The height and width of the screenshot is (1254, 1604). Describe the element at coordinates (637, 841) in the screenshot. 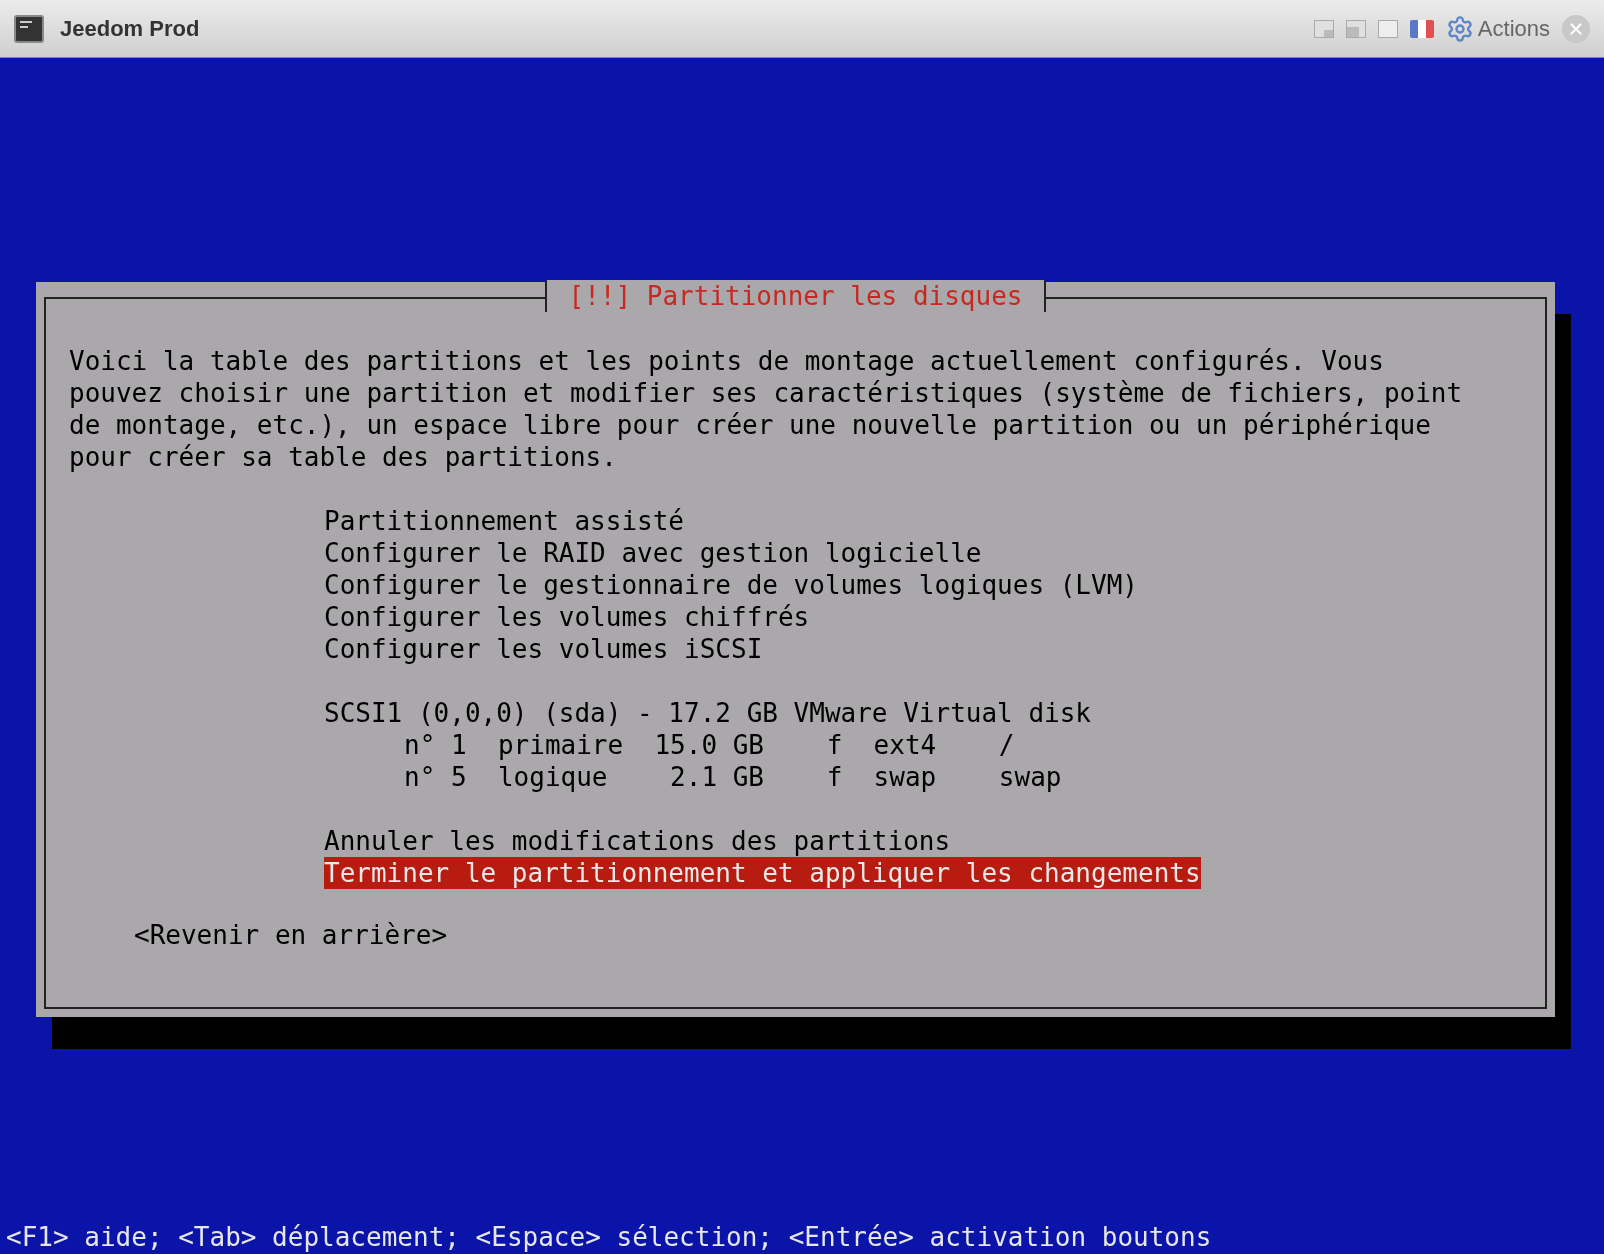

I see `menu-item: Annuler les modifications des partitions` at that location.